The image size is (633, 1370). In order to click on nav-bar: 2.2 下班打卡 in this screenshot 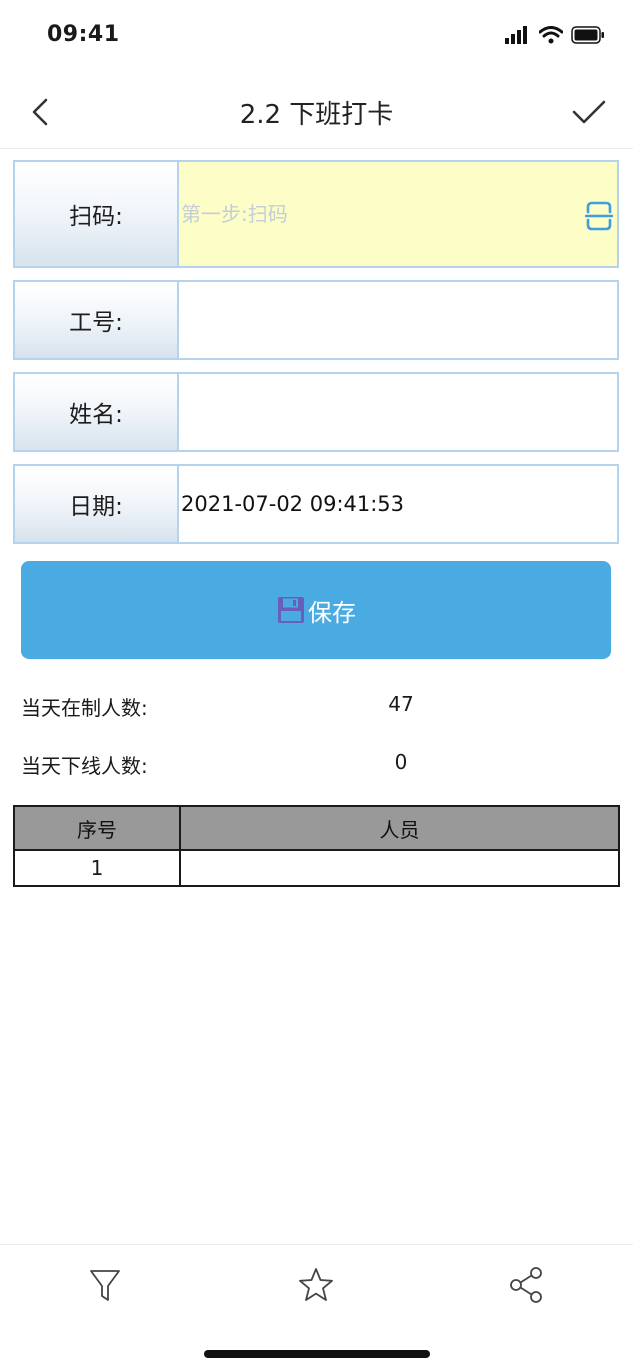, I will do `click(316, 113)`.